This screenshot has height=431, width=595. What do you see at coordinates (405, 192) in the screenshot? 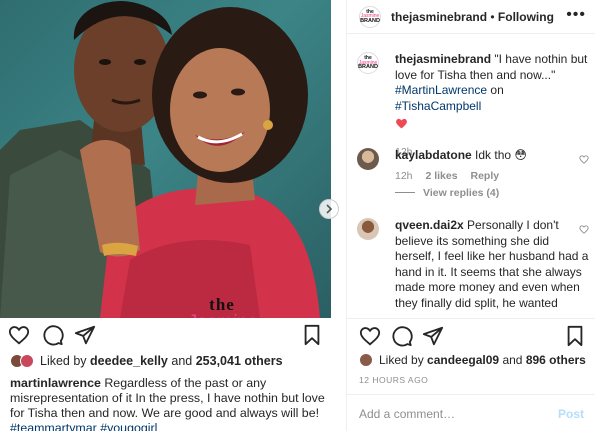
I see `view-replies-divider` at bounding box center [405, 192].